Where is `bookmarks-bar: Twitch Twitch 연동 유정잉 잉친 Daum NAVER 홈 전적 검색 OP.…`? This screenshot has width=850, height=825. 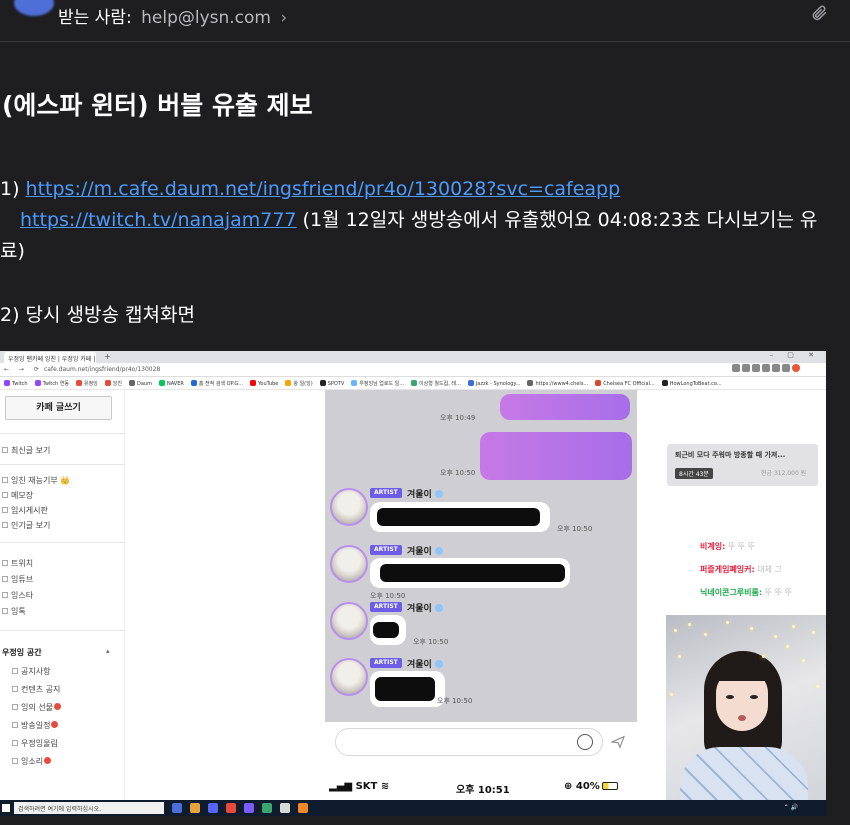 bookmarks-bar: Twitch Twitch 연동 유정잉 잉친 Daum NAVER 홈 전적 검색 OP.… is located at coordinates (413, 383).